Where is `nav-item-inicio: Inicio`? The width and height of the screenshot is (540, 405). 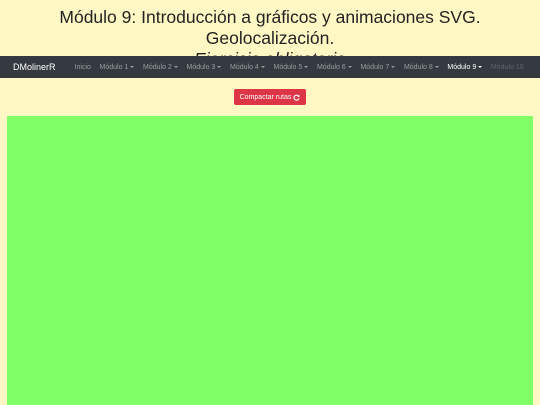
nav-item-inicio: Inicio is located at coordinates (83, 67).